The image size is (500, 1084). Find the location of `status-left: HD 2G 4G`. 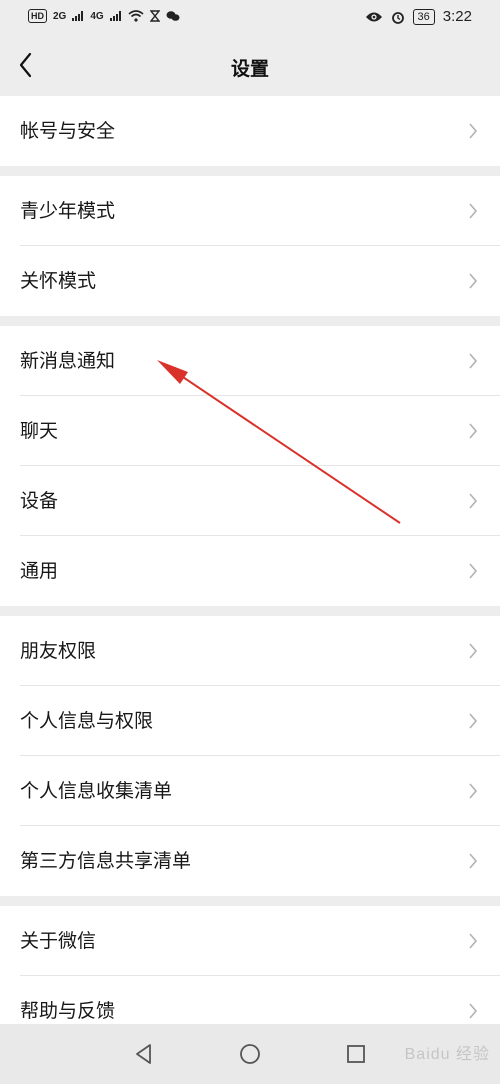

status-left: HD 2G 4G is located at coordinates (104, 16).